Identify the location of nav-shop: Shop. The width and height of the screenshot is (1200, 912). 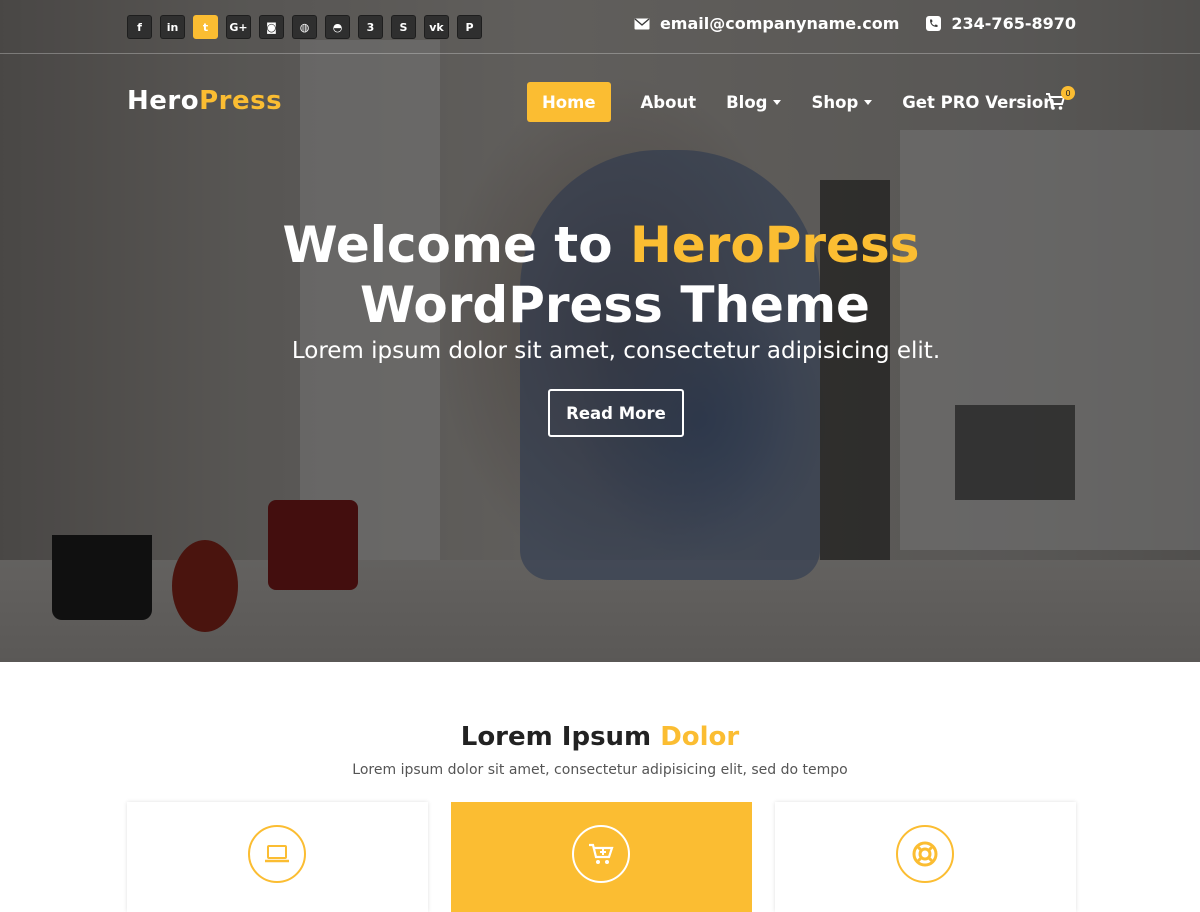
(841, 102).